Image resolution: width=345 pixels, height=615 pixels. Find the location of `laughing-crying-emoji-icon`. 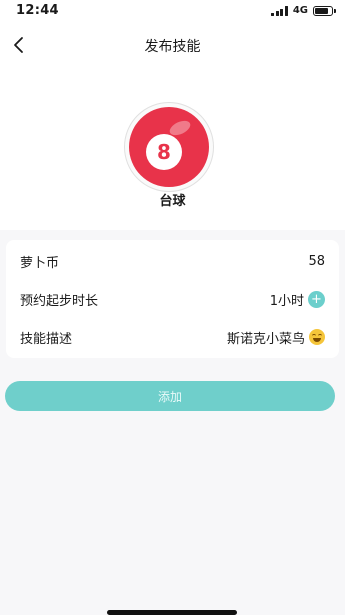

laughing-crying-emoji-icon is located at coordinates (317, 337).